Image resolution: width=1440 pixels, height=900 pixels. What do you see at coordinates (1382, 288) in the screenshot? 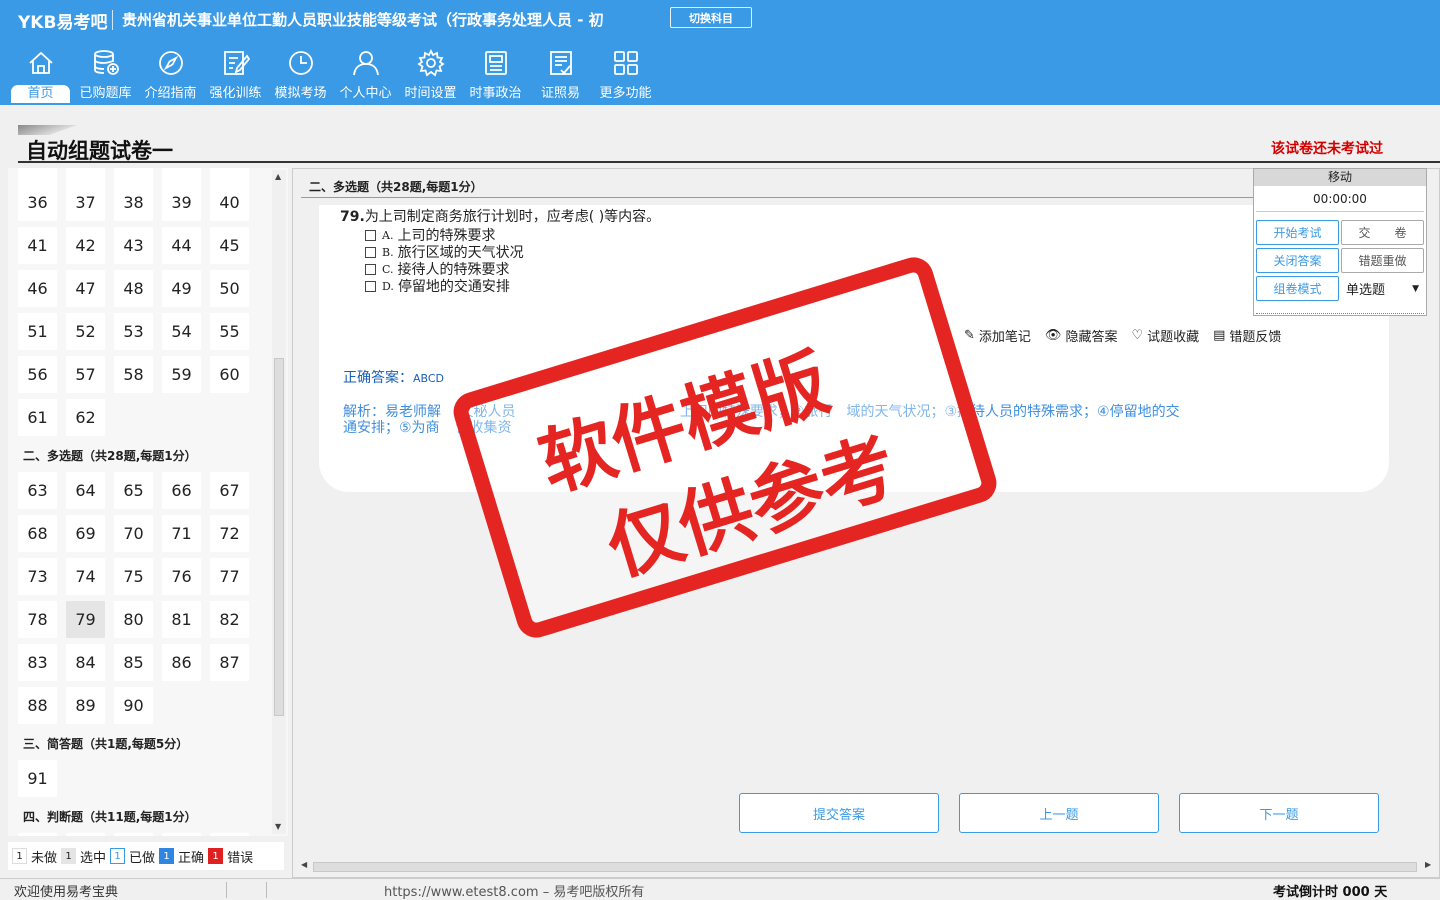
I see `question-type-select: 单选题 ▼` at bounding box center [1382, 288].